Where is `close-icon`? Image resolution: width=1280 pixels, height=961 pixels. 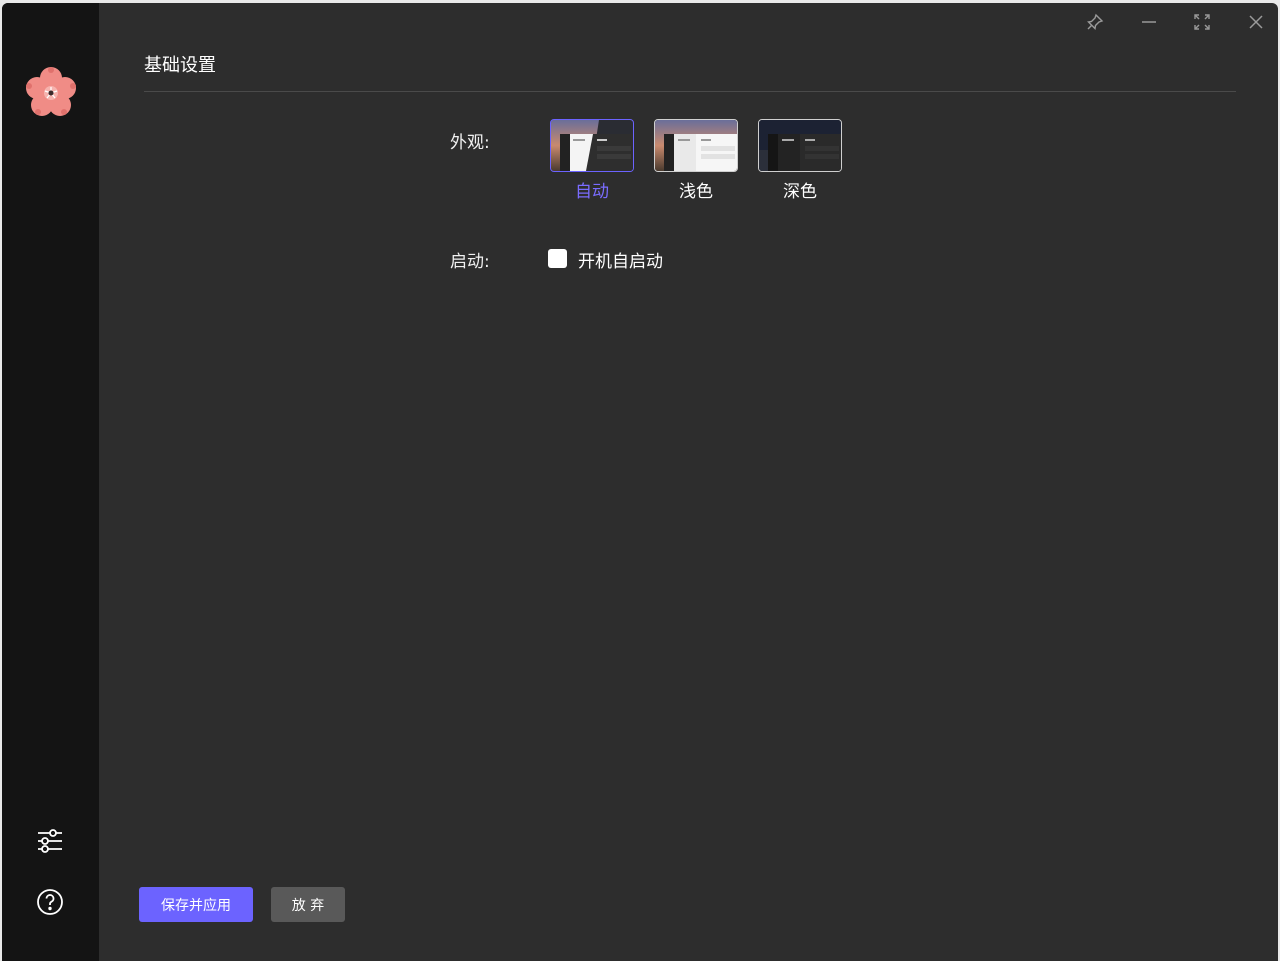
close-icon is located at coordinates (1256, 24).